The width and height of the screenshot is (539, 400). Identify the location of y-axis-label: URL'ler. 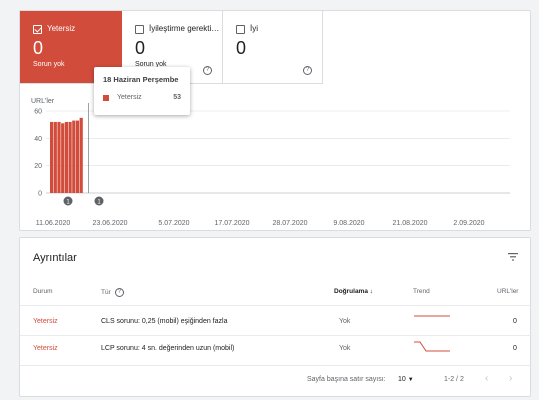
(43, 101).